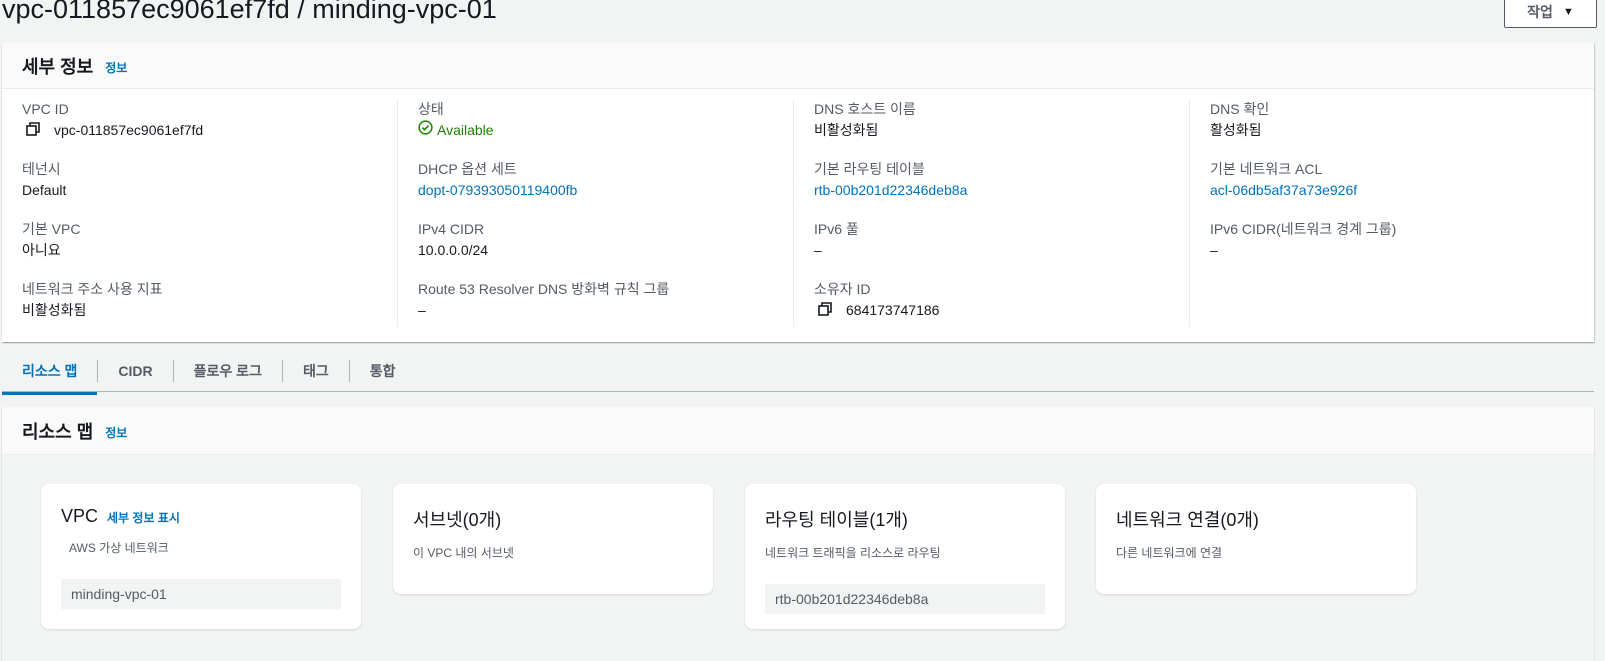 The width and height of the screenshot is (1605, 661). I want to click on card-subtitle: 네트워크 트래픽을 리소스로 라우팅, so click(853, 553).